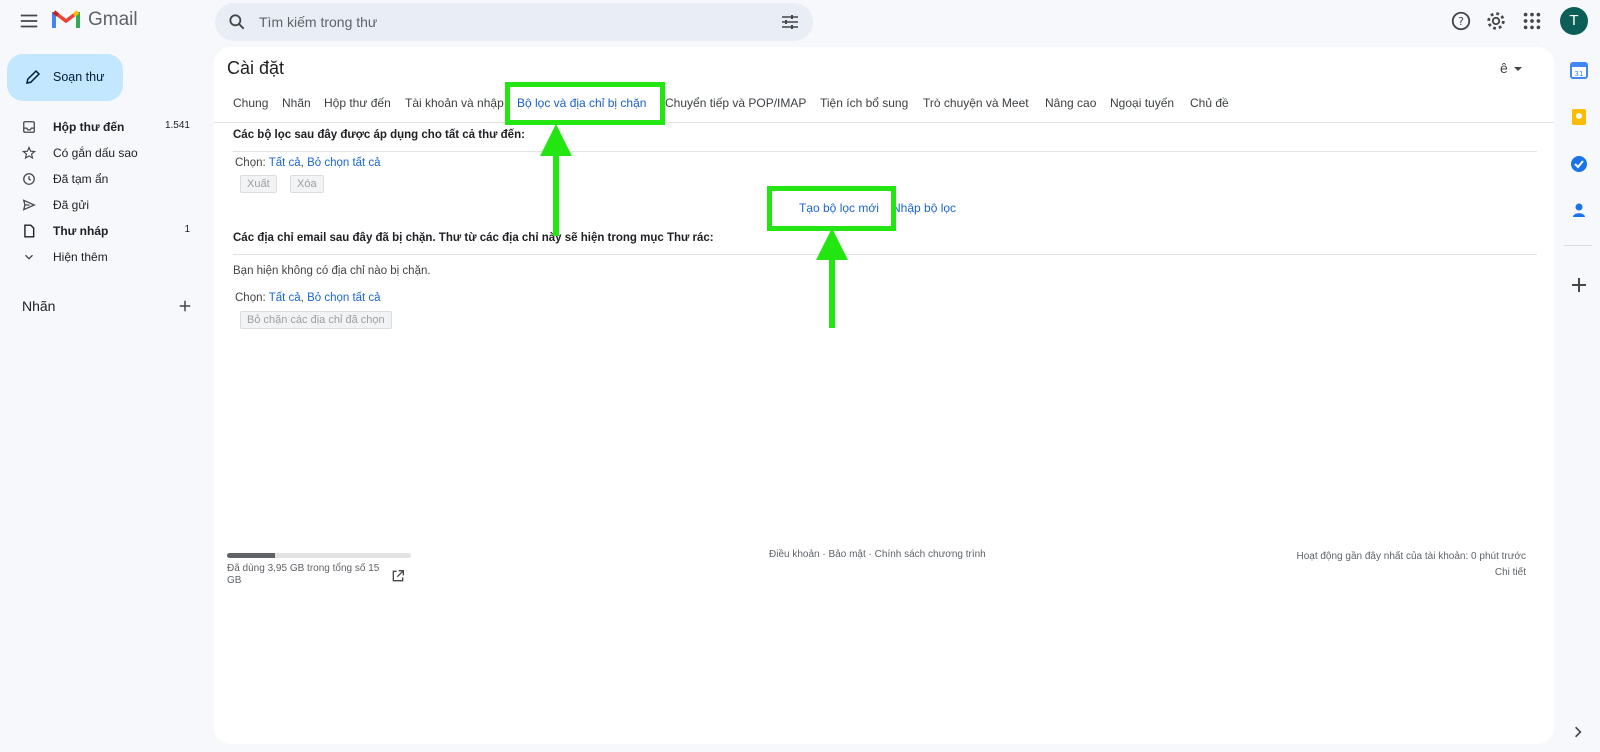  Describe the element at coordinates (1142, 103) in the screenshot. I see `tab-offline: Ngoại tuyến` at that location.